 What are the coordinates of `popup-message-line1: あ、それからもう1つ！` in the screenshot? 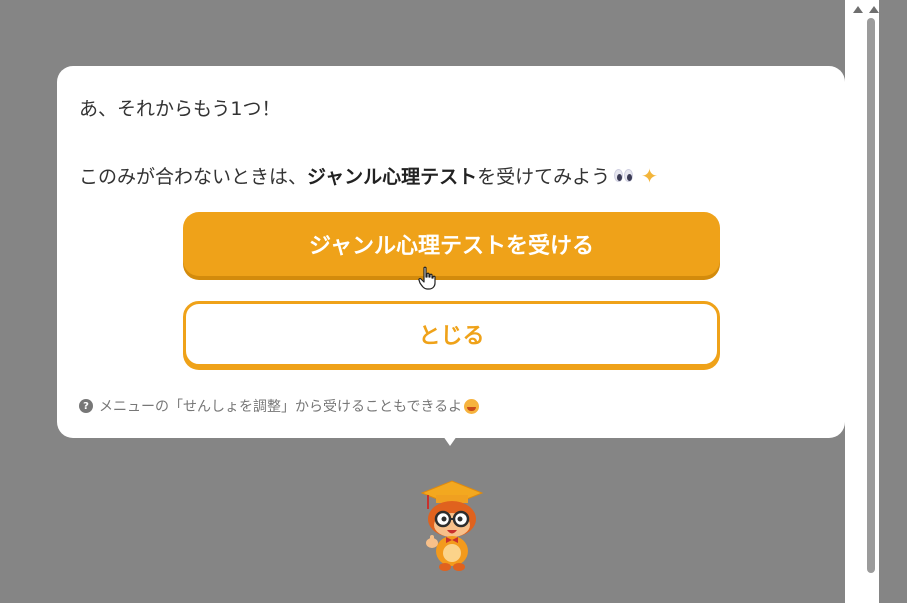 It's located at (180, 109).